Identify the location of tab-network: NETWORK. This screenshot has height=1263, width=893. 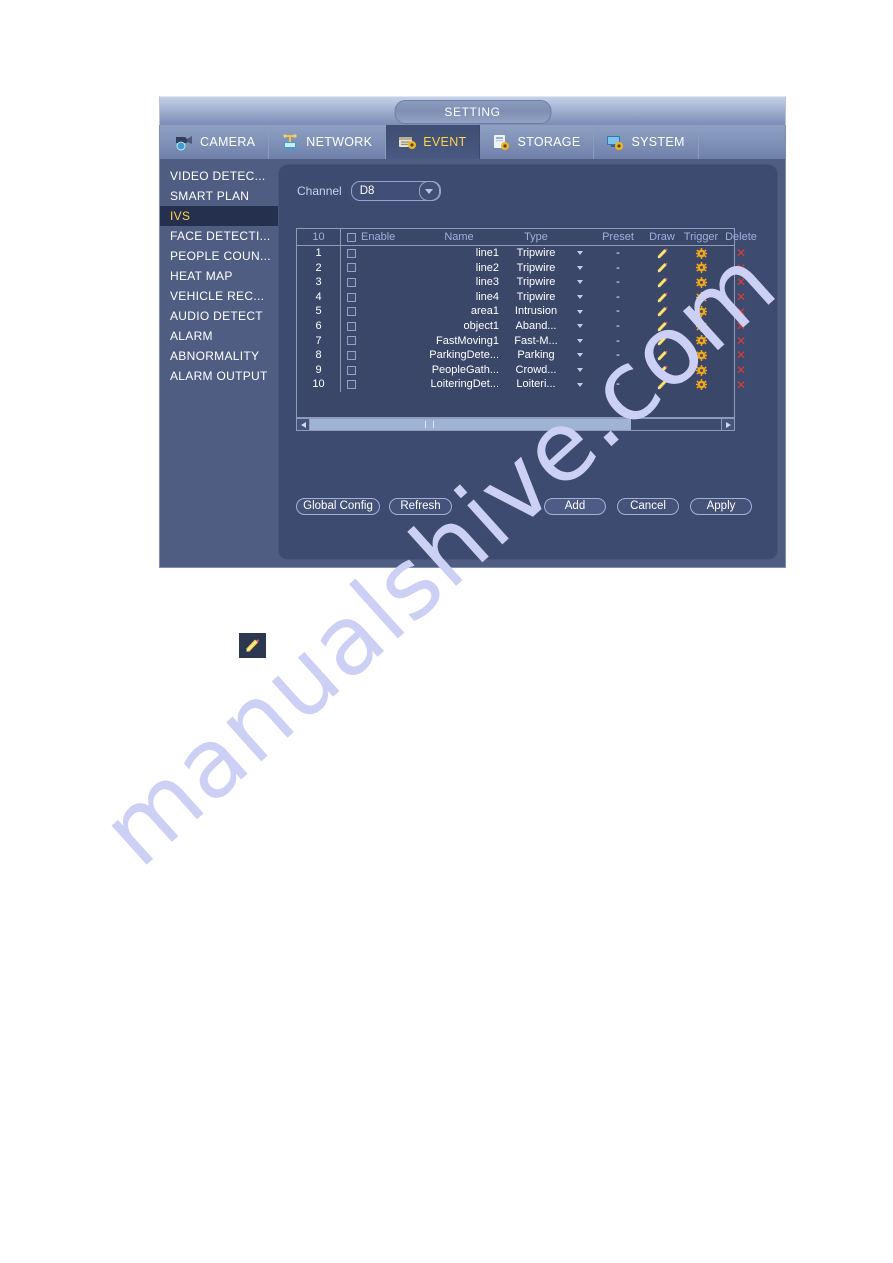
(328, 142).